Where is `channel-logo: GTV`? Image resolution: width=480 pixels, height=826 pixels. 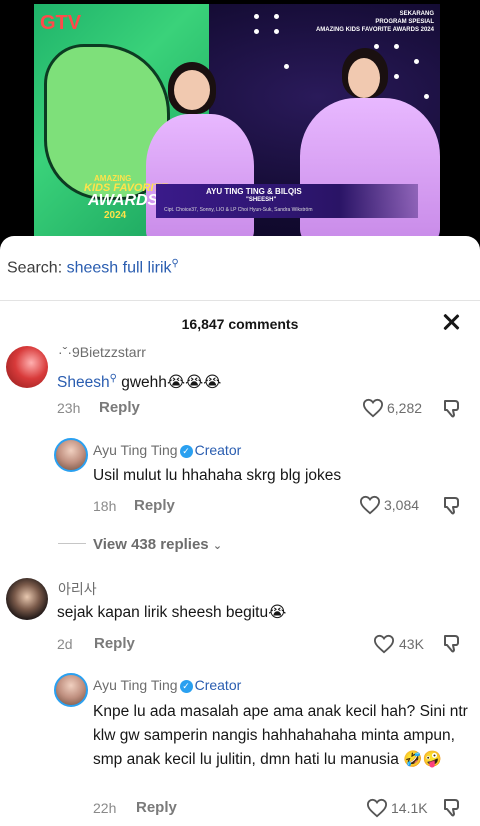
channel-logo: GTV is located at coordinates (61, 23).